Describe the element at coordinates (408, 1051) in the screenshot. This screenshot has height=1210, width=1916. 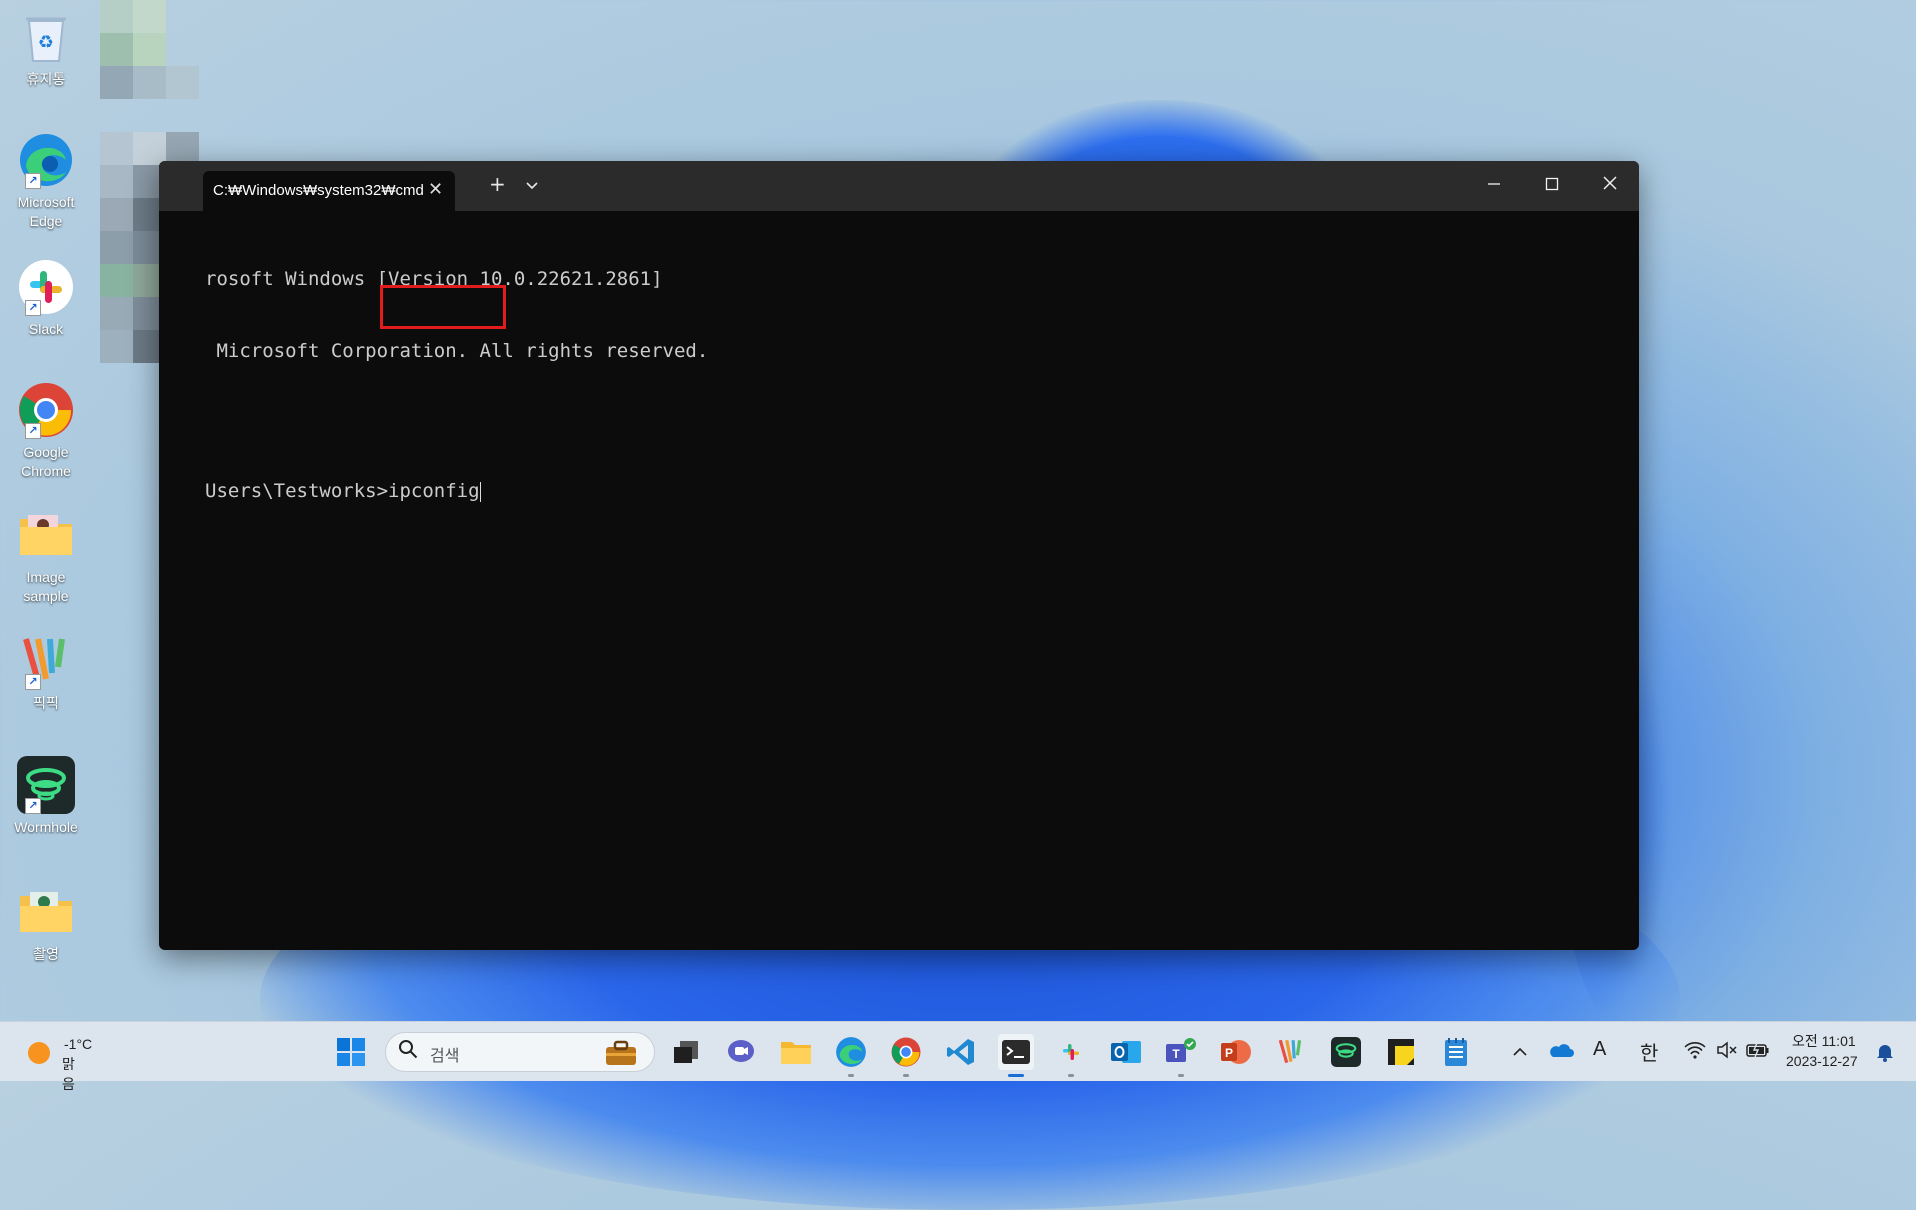
I see `search-icon` at that location.